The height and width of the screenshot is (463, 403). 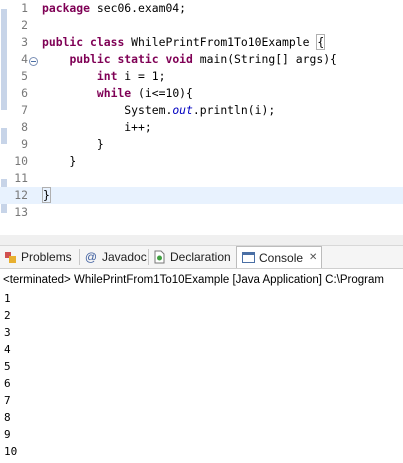 I want to click on code-token: System., so click(x=107, y=110).